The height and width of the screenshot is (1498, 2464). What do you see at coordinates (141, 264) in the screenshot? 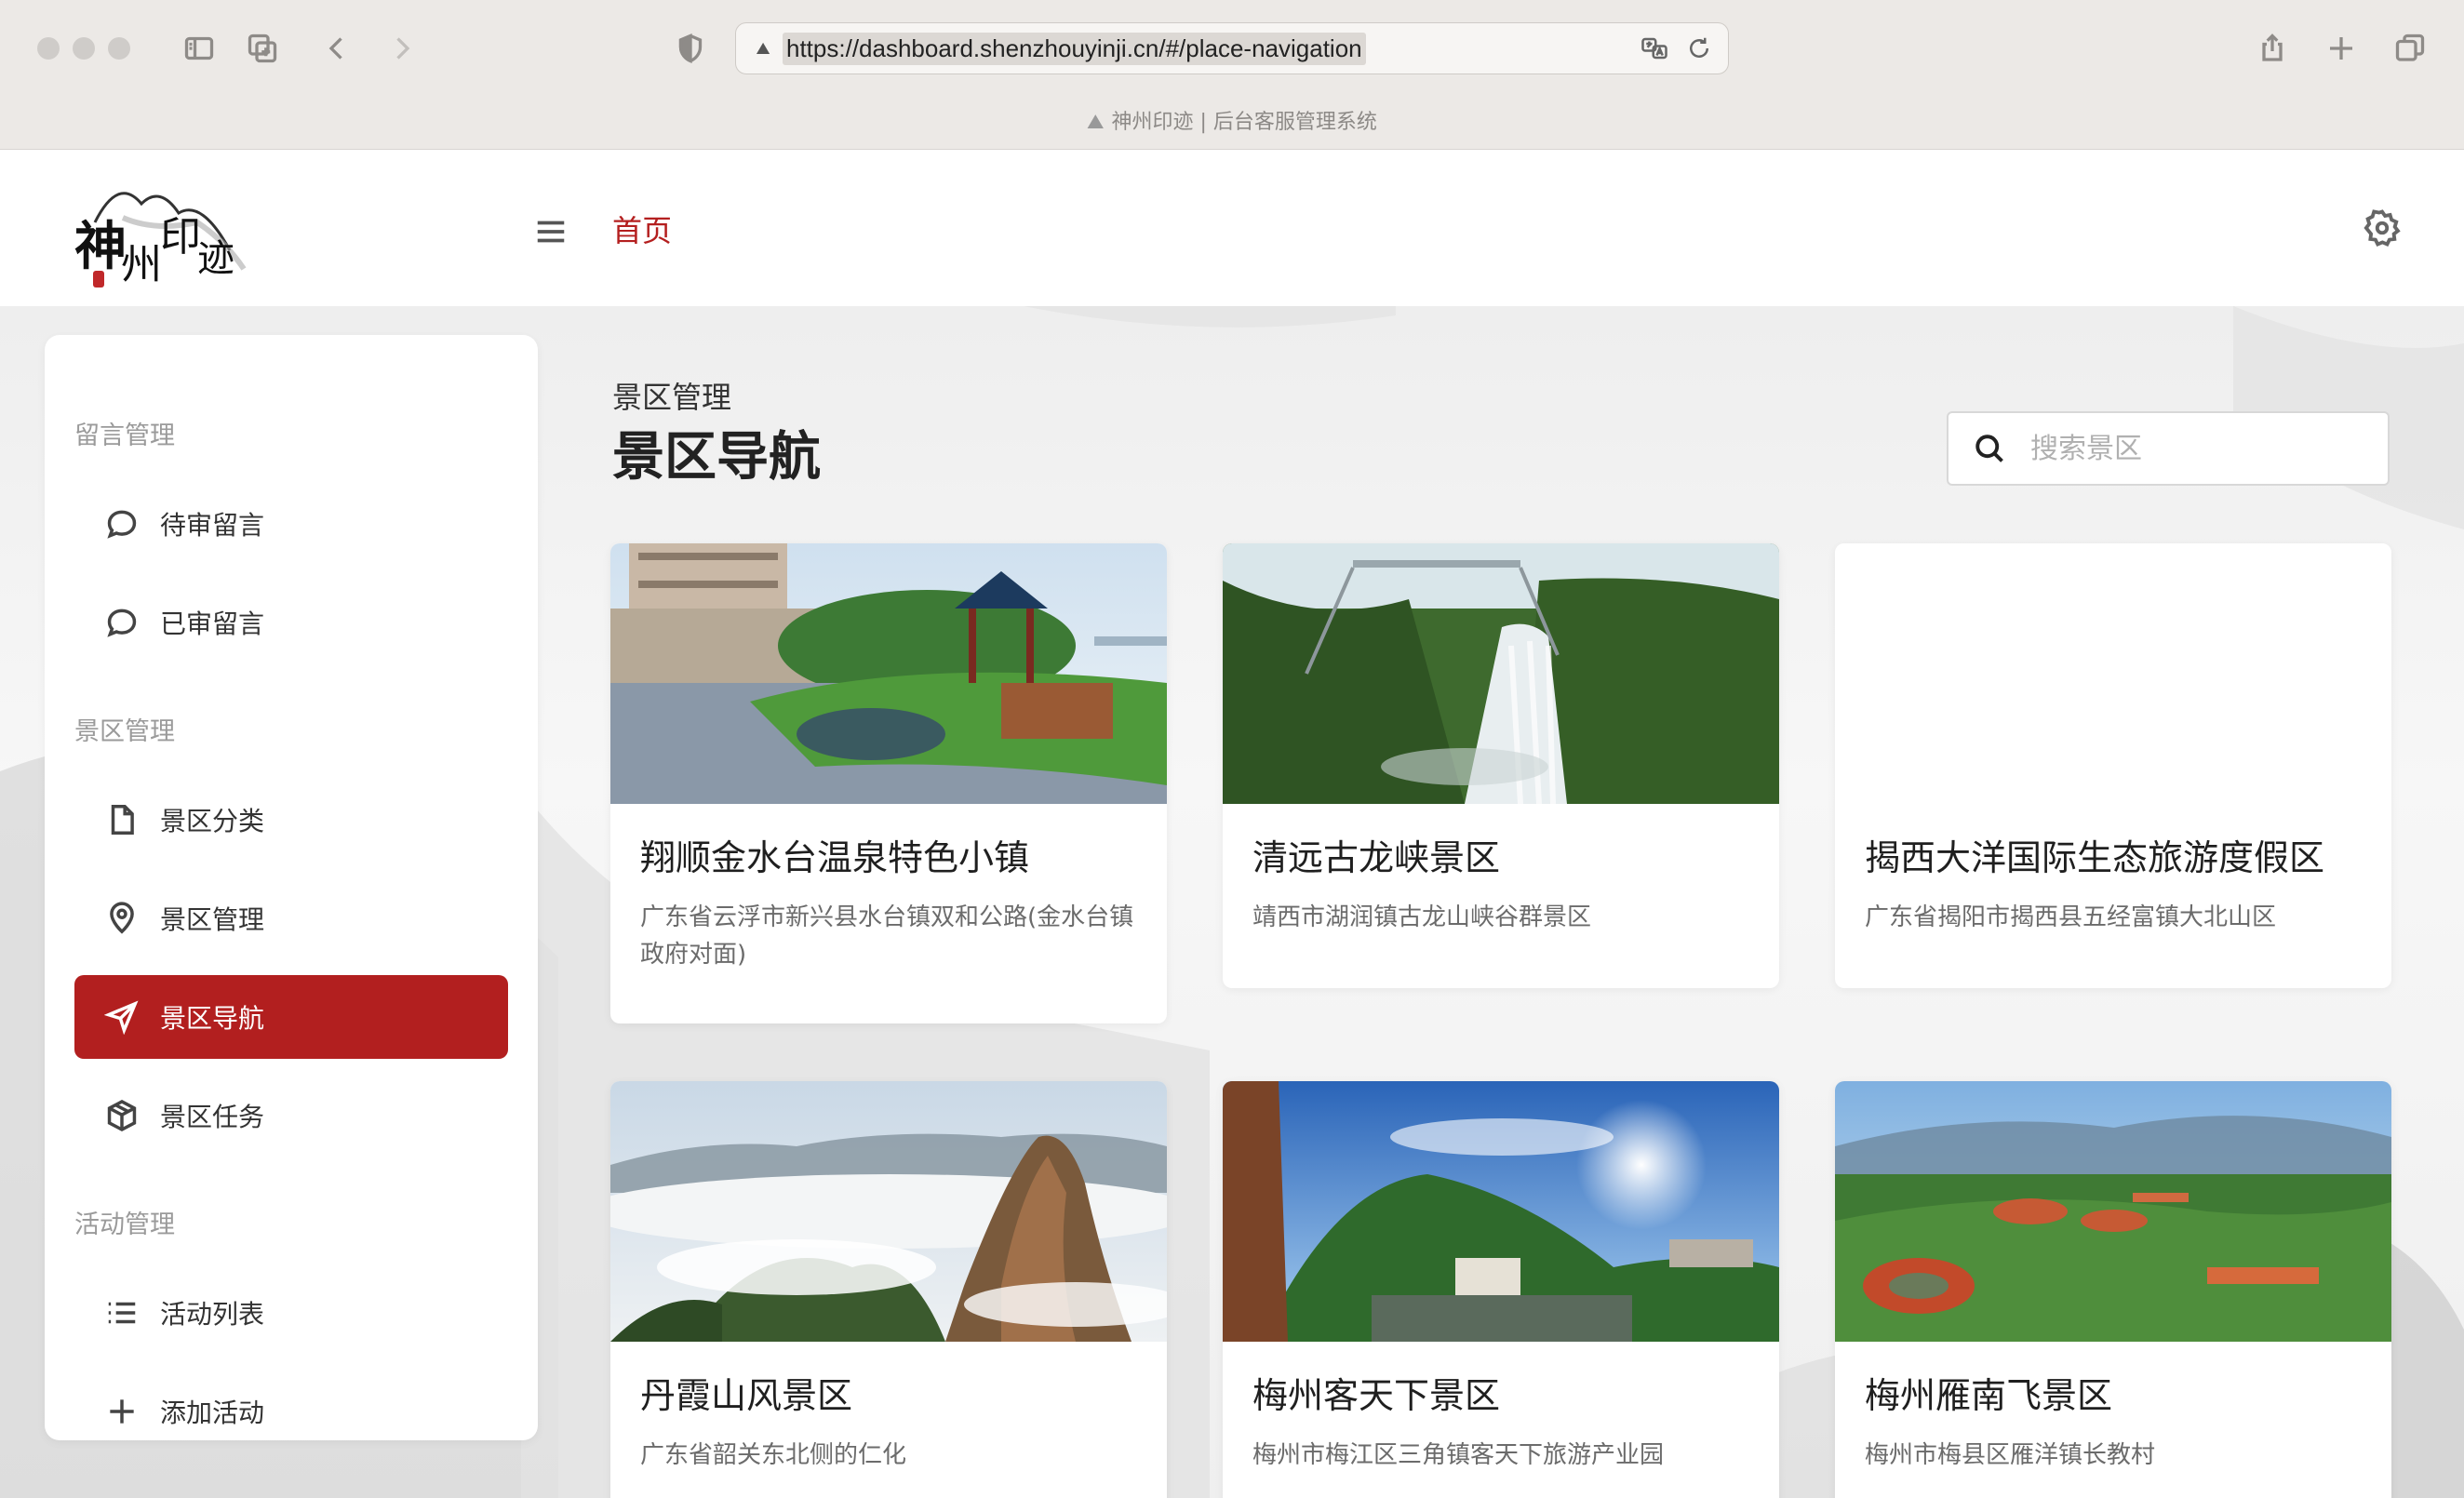
I see `svg-text: 州` at bounding box center [141, 264].